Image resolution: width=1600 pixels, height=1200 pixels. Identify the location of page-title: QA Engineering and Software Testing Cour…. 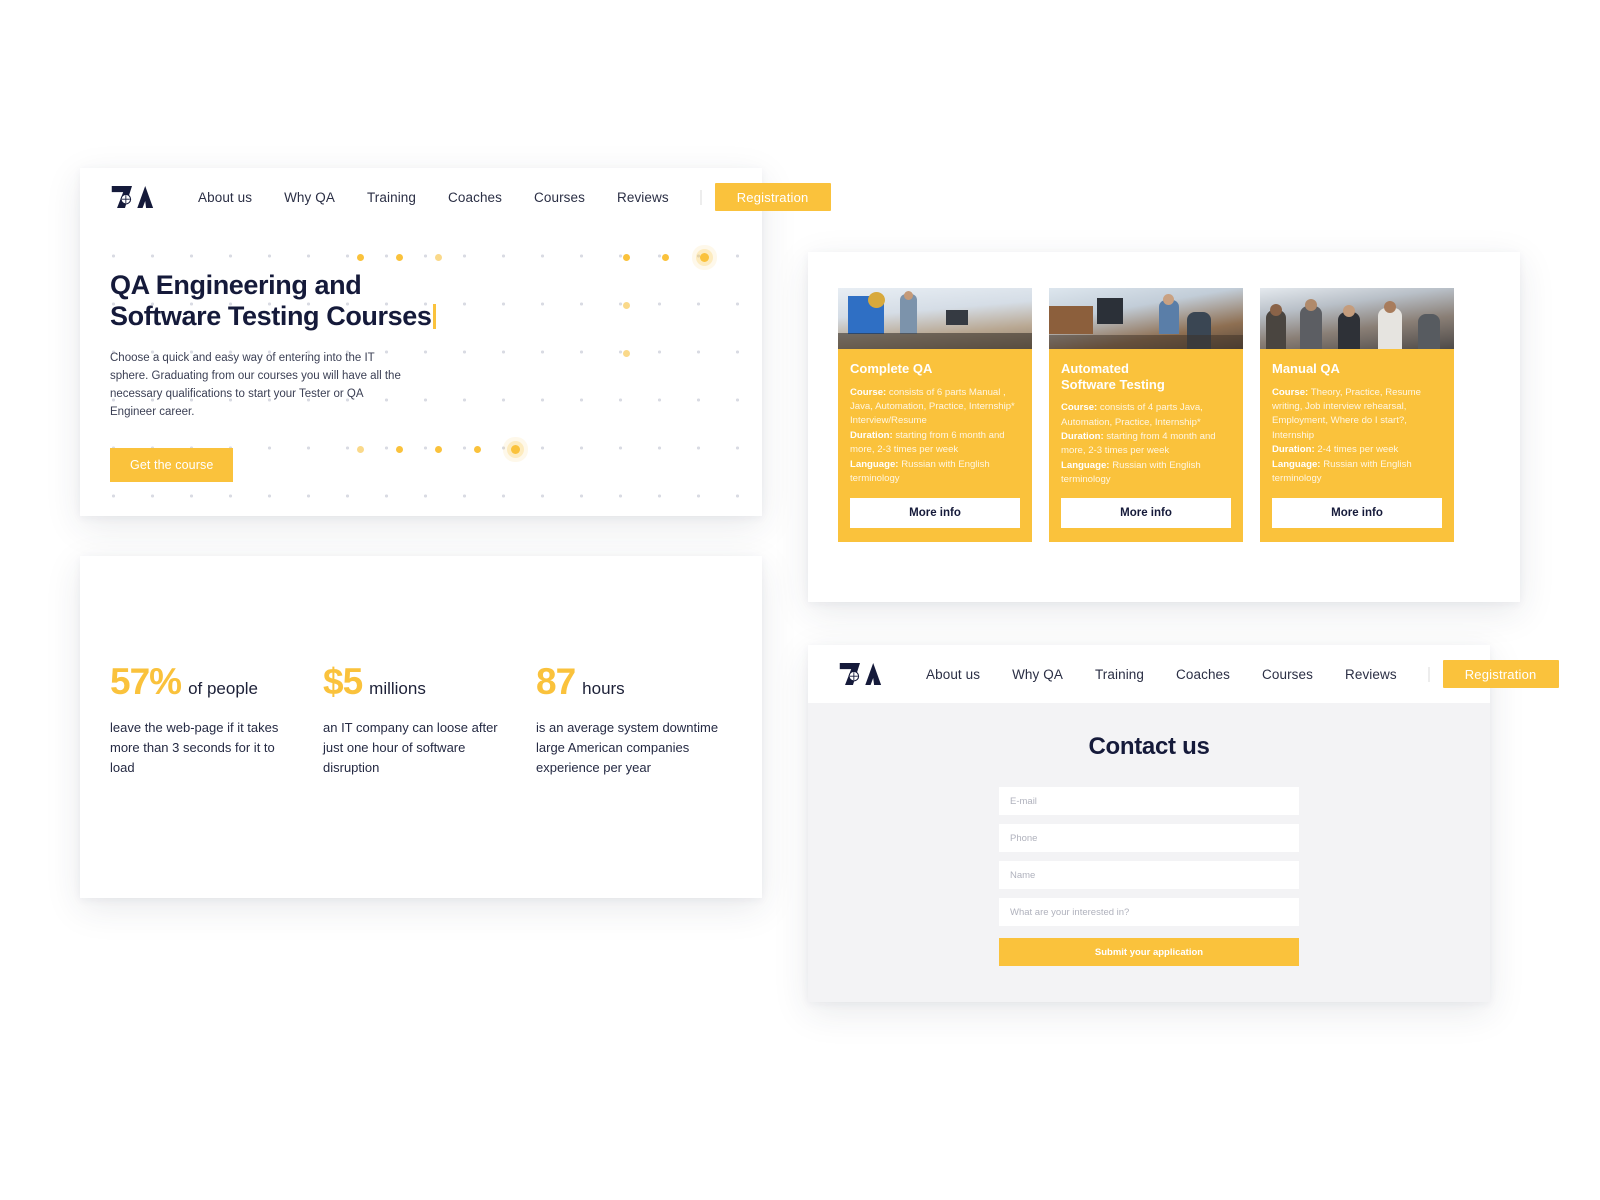
(436, 301).